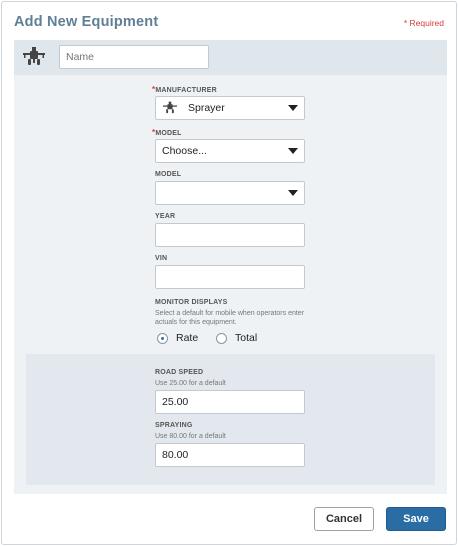 The height and width of the screenshot is (546, 458). I want to click on dialog-title: Add New Equipment, so click(86, 22).